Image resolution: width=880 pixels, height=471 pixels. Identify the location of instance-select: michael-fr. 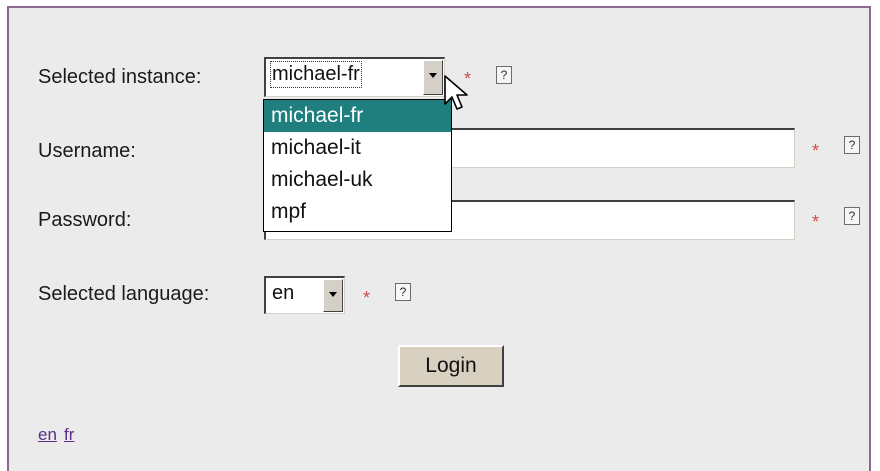
(354, 77).